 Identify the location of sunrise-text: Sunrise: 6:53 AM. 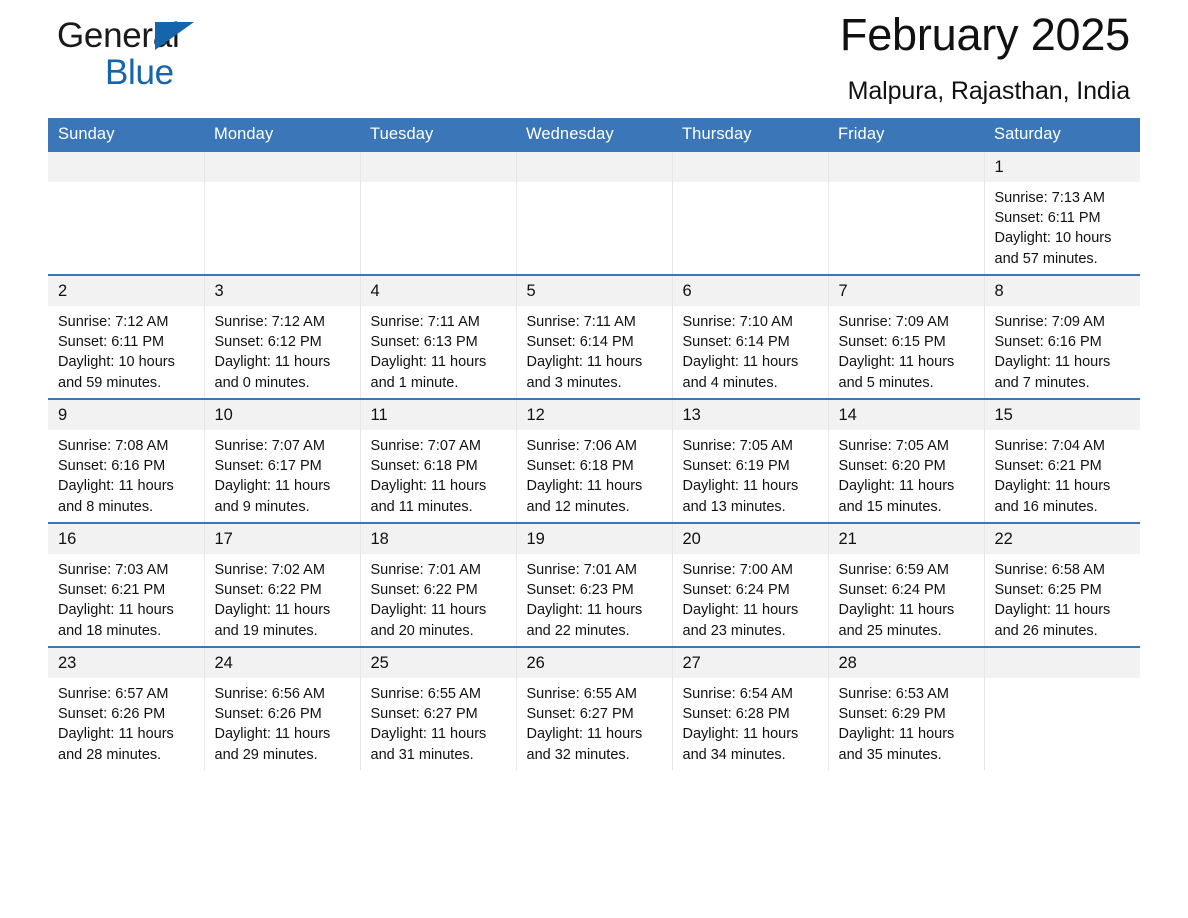
(893, 694).